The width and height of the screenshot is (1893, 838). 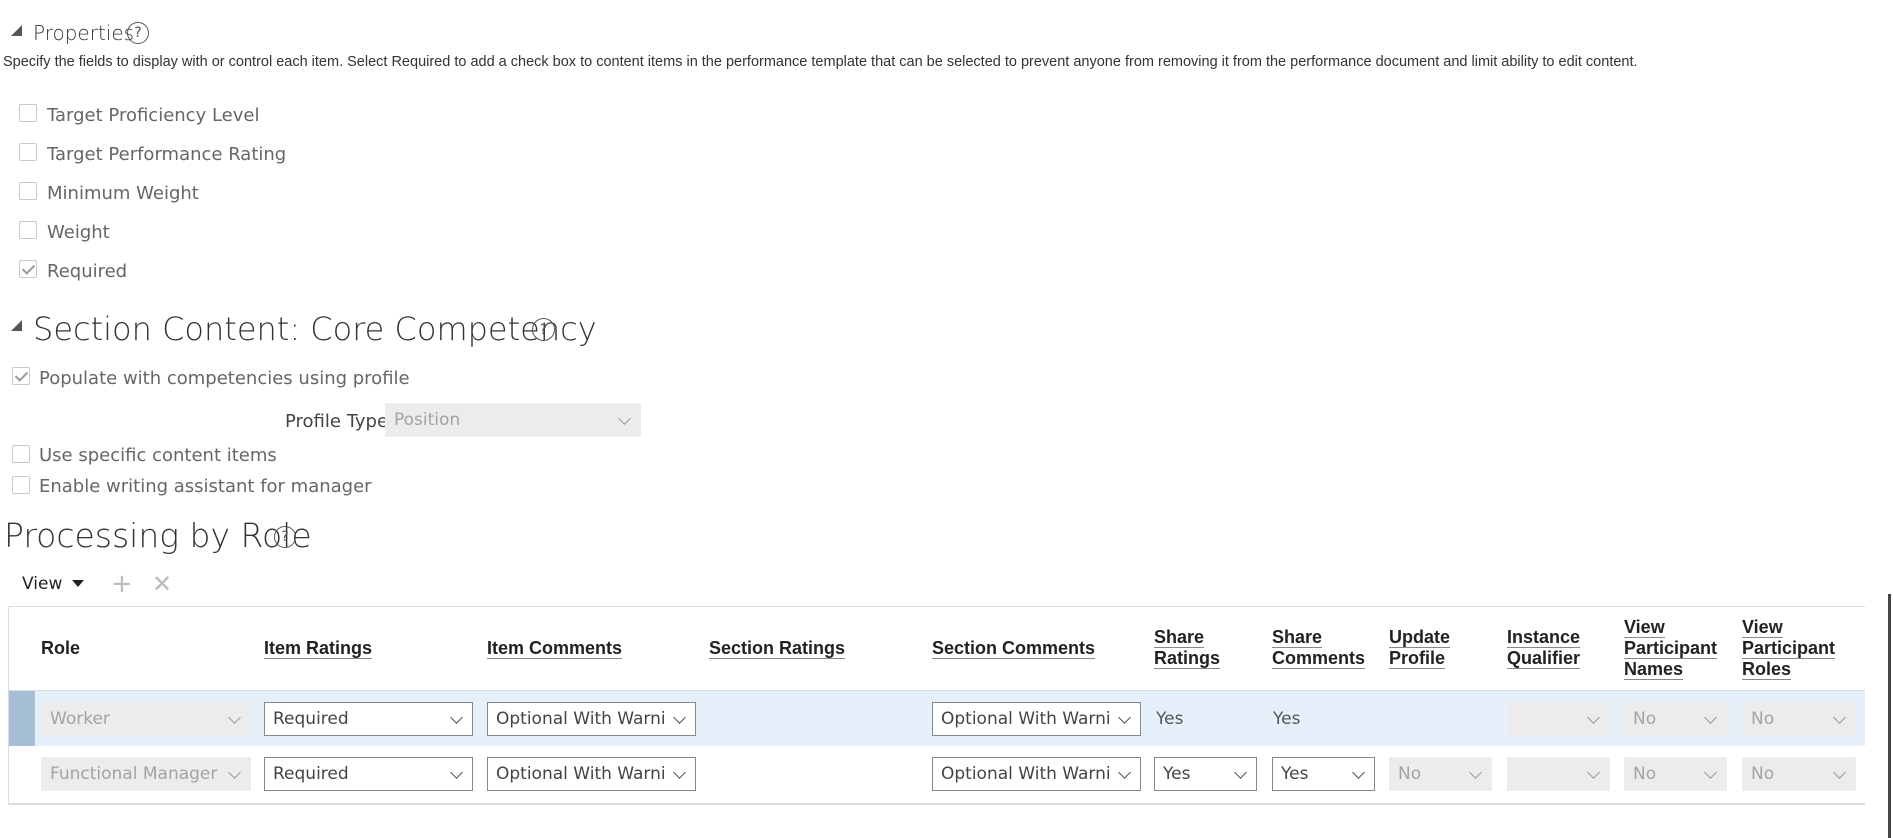 What do you see at coordinates (777, 648) in the screenshot?
I see `column-header-section-ratings: Section Ratings` at bounding box center [777, 648].